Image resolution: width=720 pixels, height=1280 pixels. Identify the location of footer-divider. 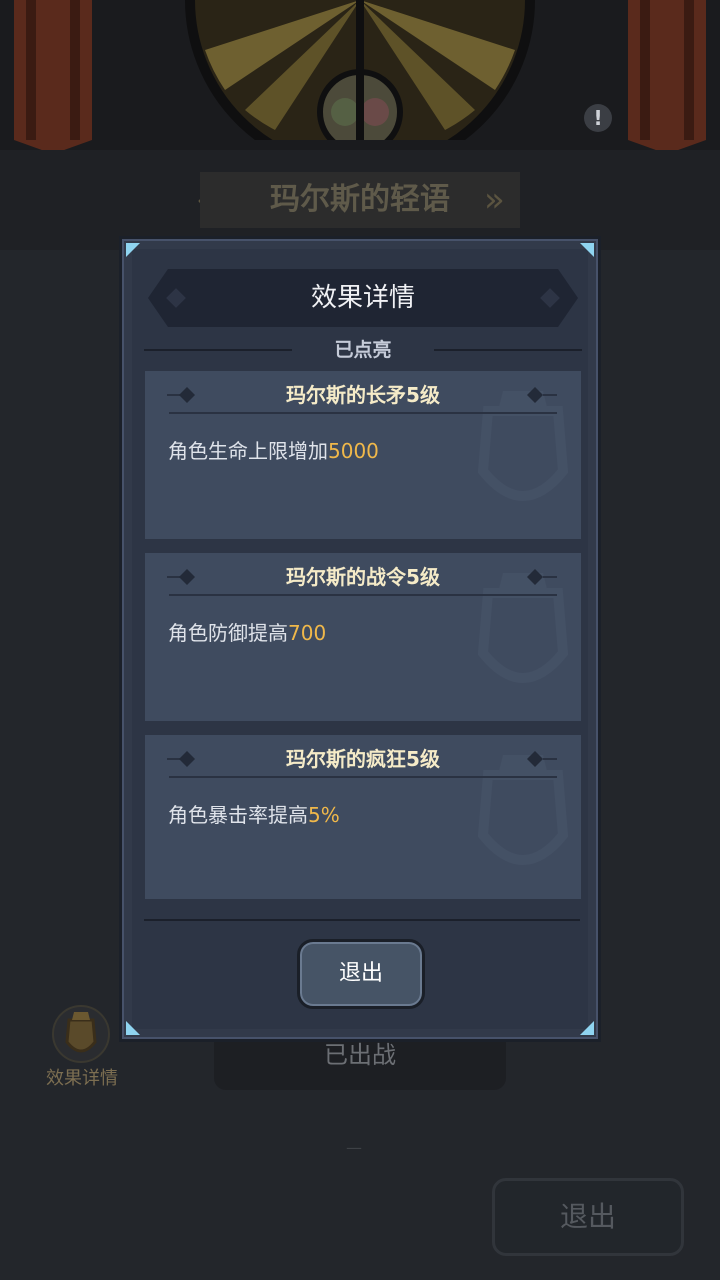
(362, 920).